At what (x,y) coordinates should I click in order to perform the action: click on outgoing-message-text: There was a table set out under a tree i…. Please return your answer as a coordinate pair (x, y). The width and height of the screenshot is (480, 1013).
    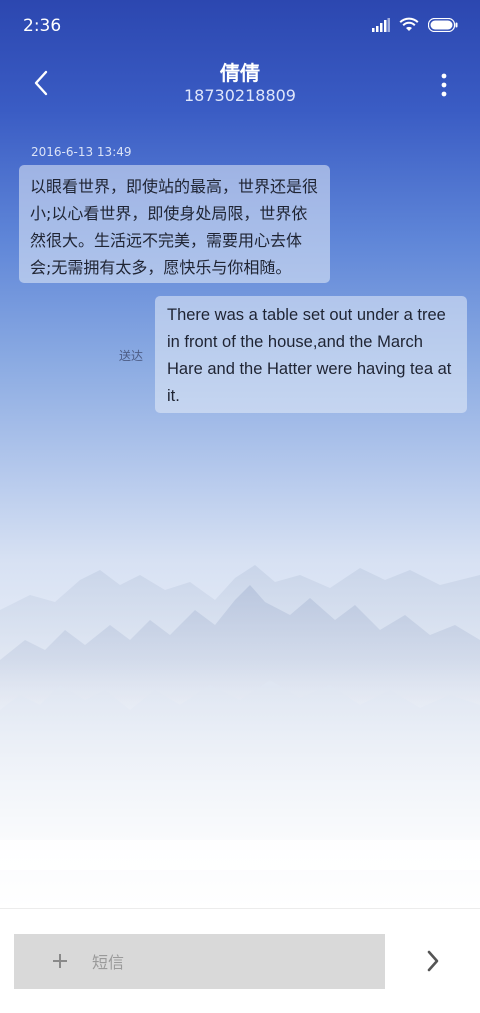
    Looking at the image, I should click on (309, 355).